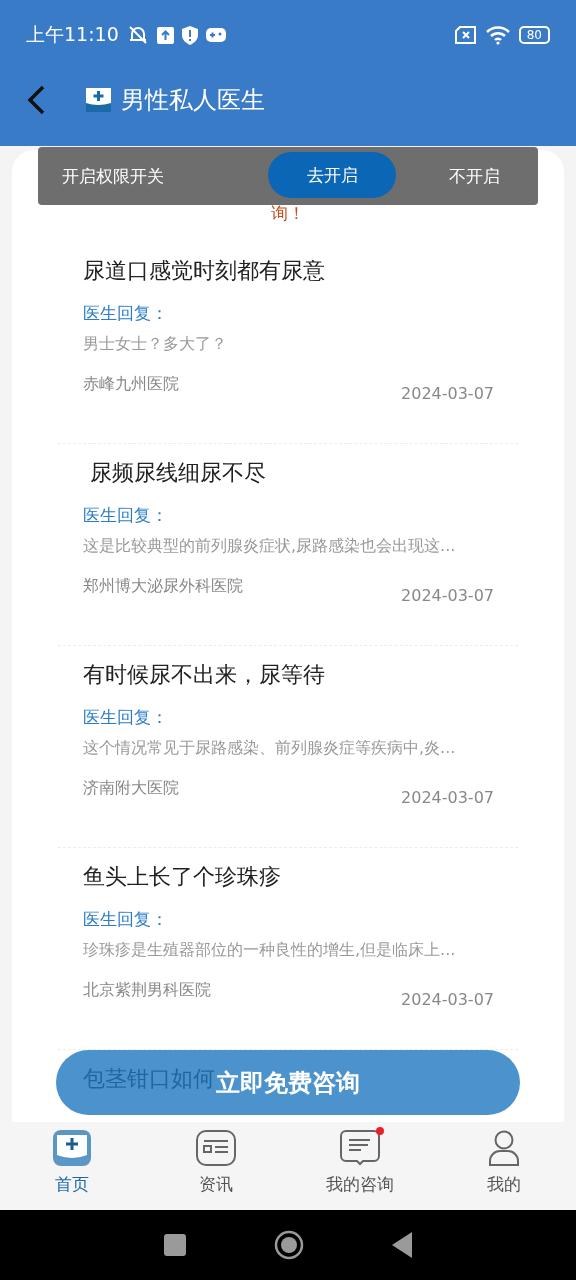 This screenshot has height=1280, width=576. I want to click on battery-level: 80, so click(534, 35).